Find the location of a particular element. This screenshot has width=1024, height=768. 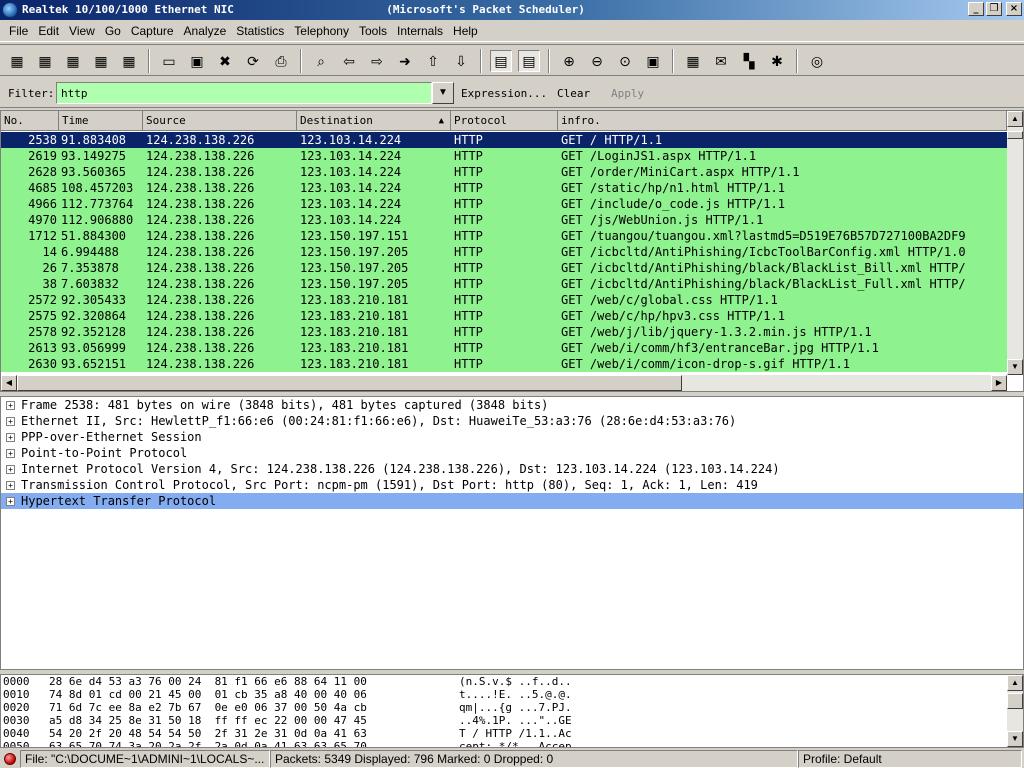

go-forward-icon: ⇨ is located at coordinates (377, 61).